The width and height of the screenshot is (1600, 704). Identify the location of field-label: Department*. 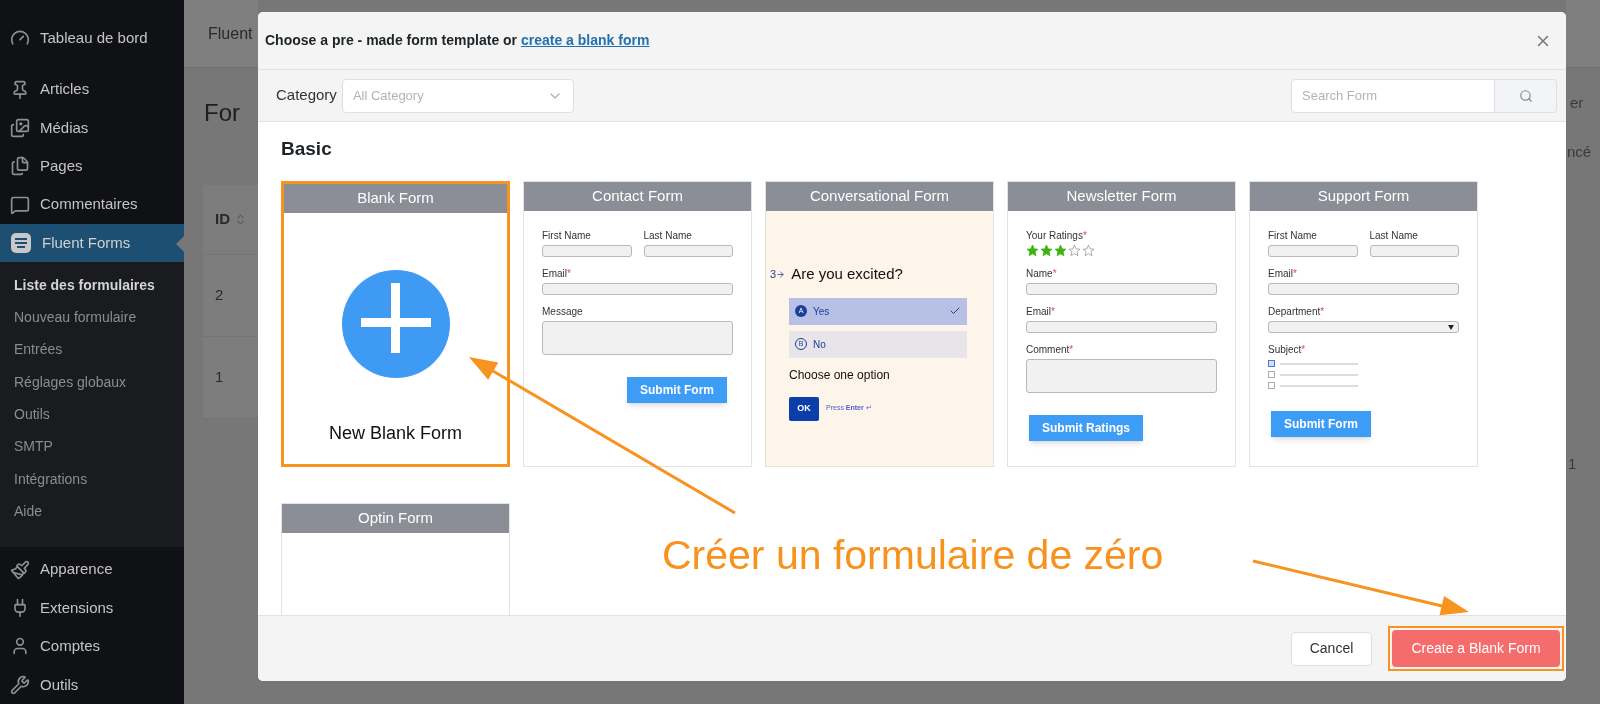
(1297, 311).